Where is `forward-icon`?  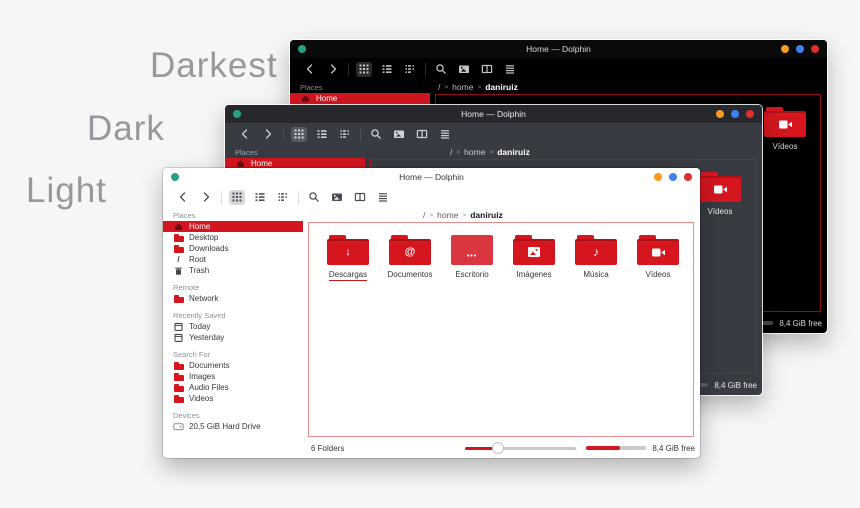 forward-icon is located at coordinates (268, 134).